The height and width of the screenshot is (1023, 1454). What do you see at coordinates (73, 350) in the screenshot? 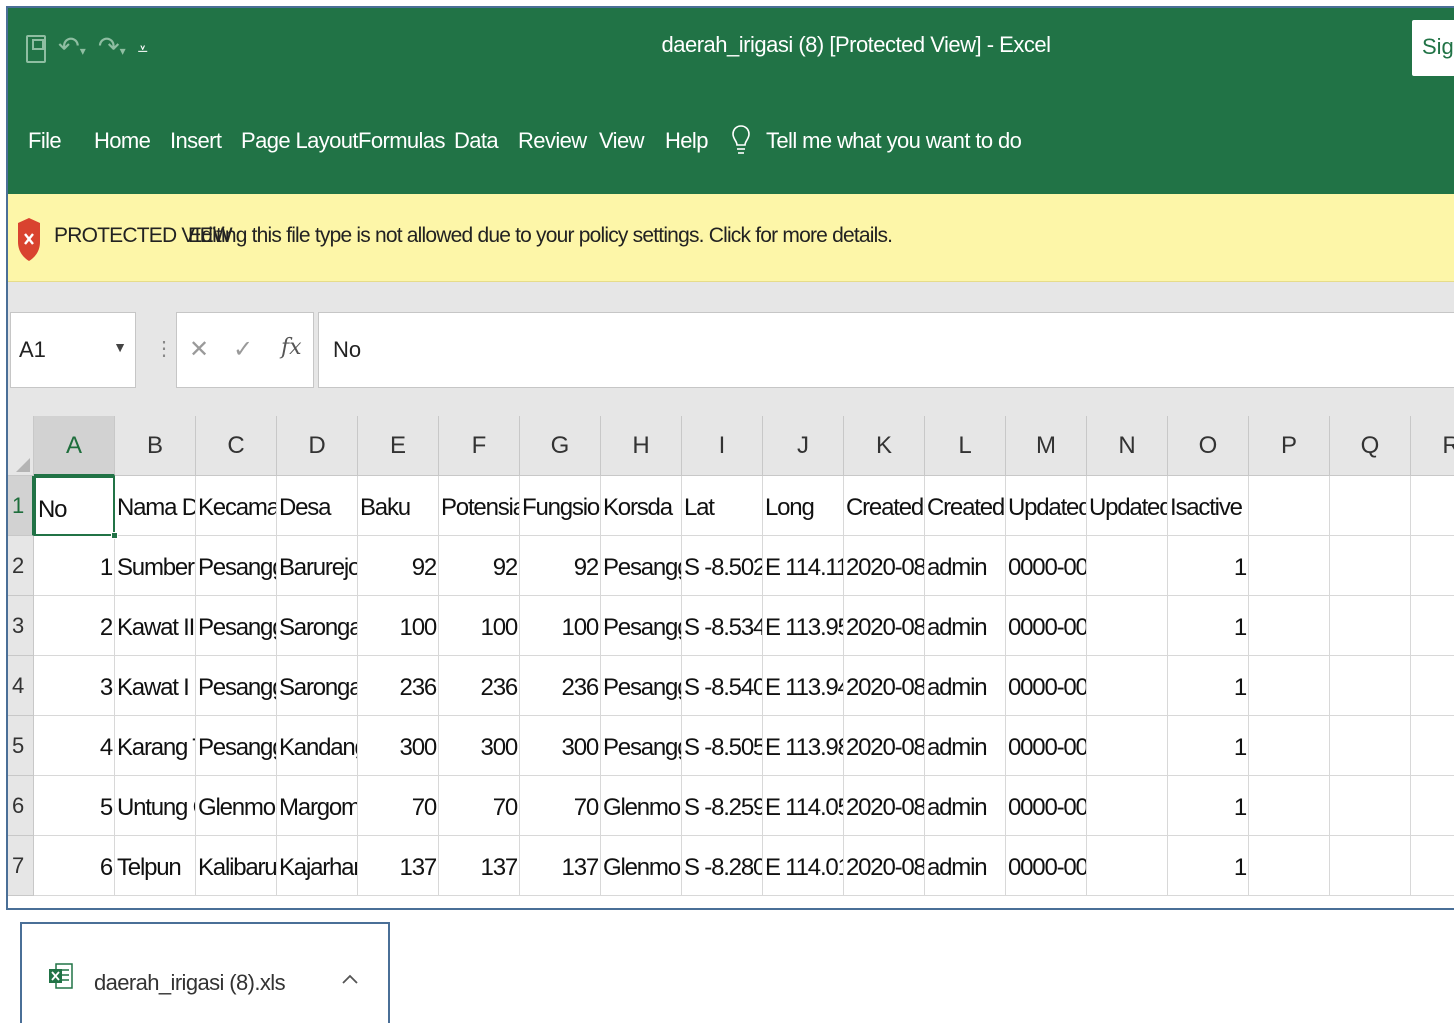
I see `name-box: A1 ▼` at bounding box center [73, 350].